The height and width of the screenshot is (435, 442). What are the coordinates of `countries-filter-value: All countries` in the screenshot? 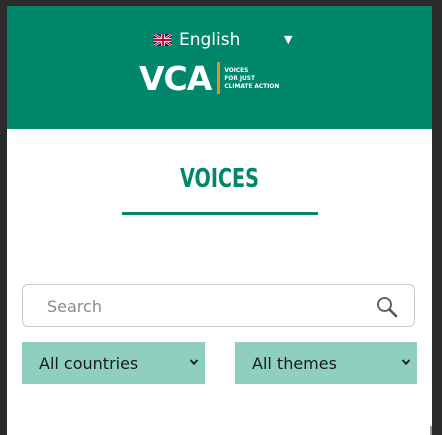 It's located at (89, 363).